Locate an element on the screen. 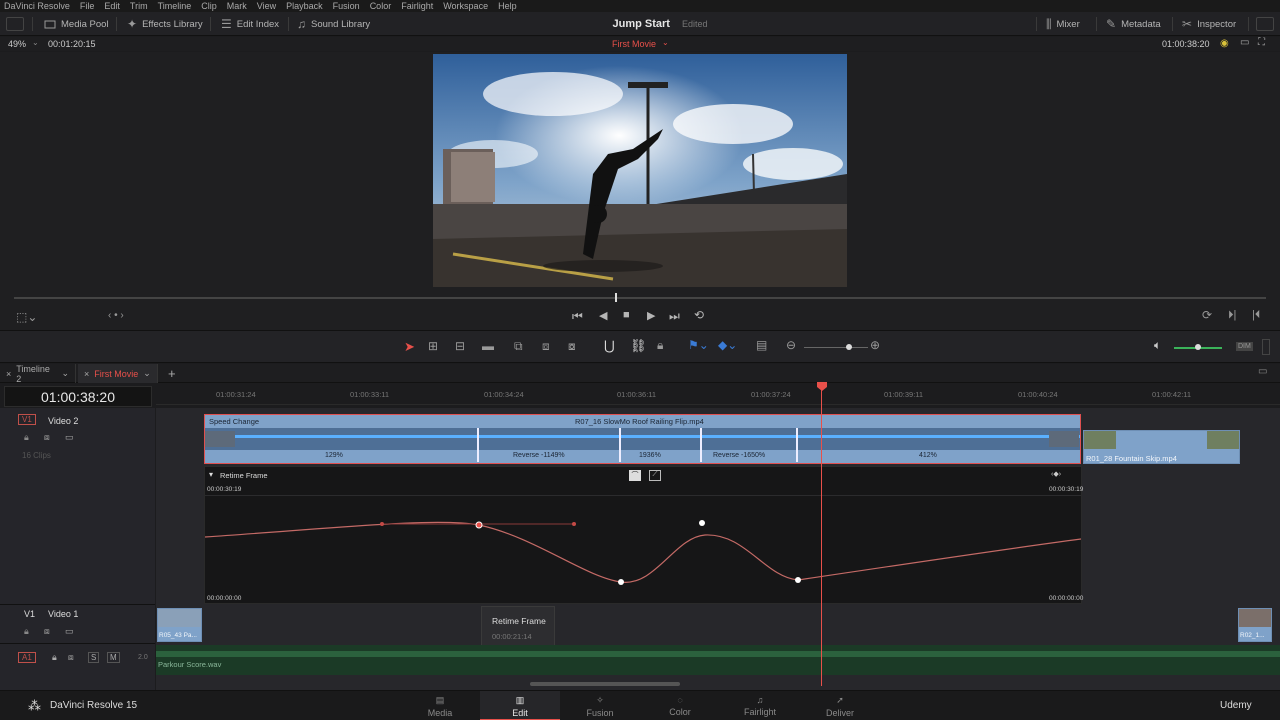 The height and width of the screenshot is (720, 1280). volume-slider-handle is located at coordinates (1198, 347).